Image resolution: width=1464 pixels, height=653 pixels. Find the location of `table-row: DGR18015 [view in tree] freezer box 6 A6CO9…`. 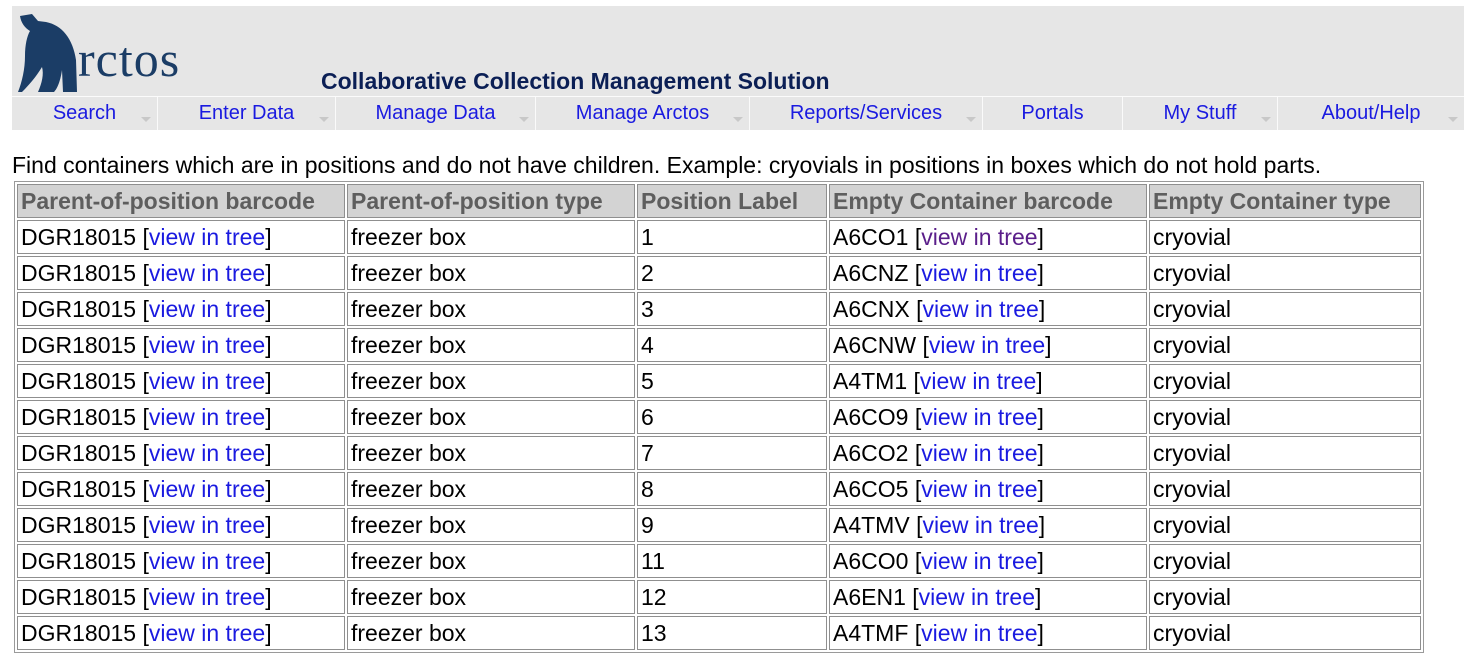

table-row: DGR18015 [view in tree] freezer box 6 A6CO9… is located at coordinates (719, 417).